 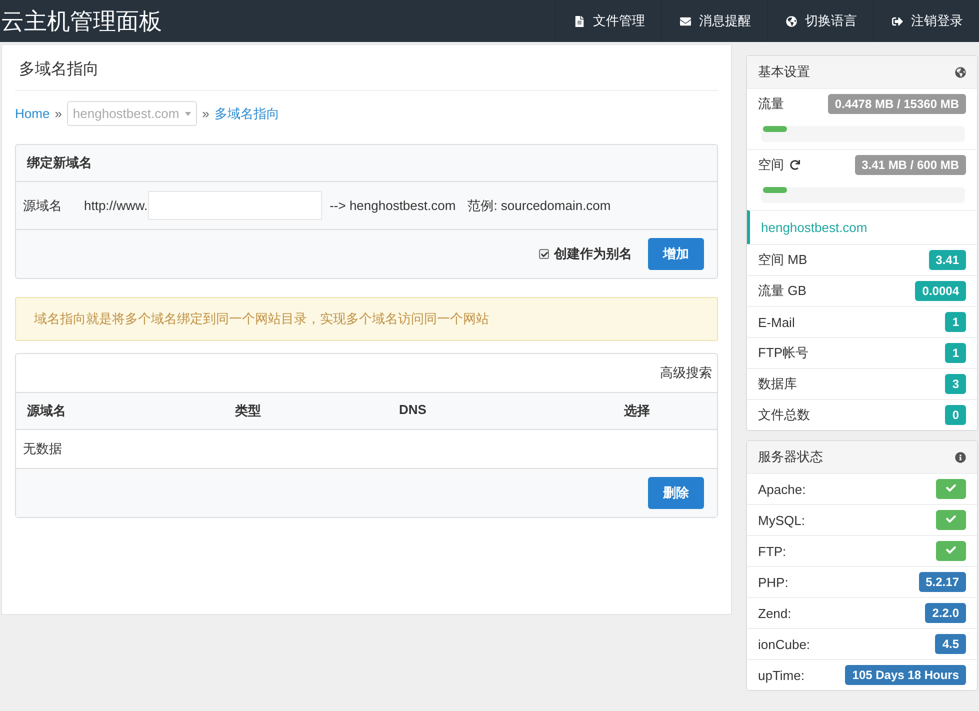 I want to click on nav-link: 消息提醒, so click(x=714, y=21).